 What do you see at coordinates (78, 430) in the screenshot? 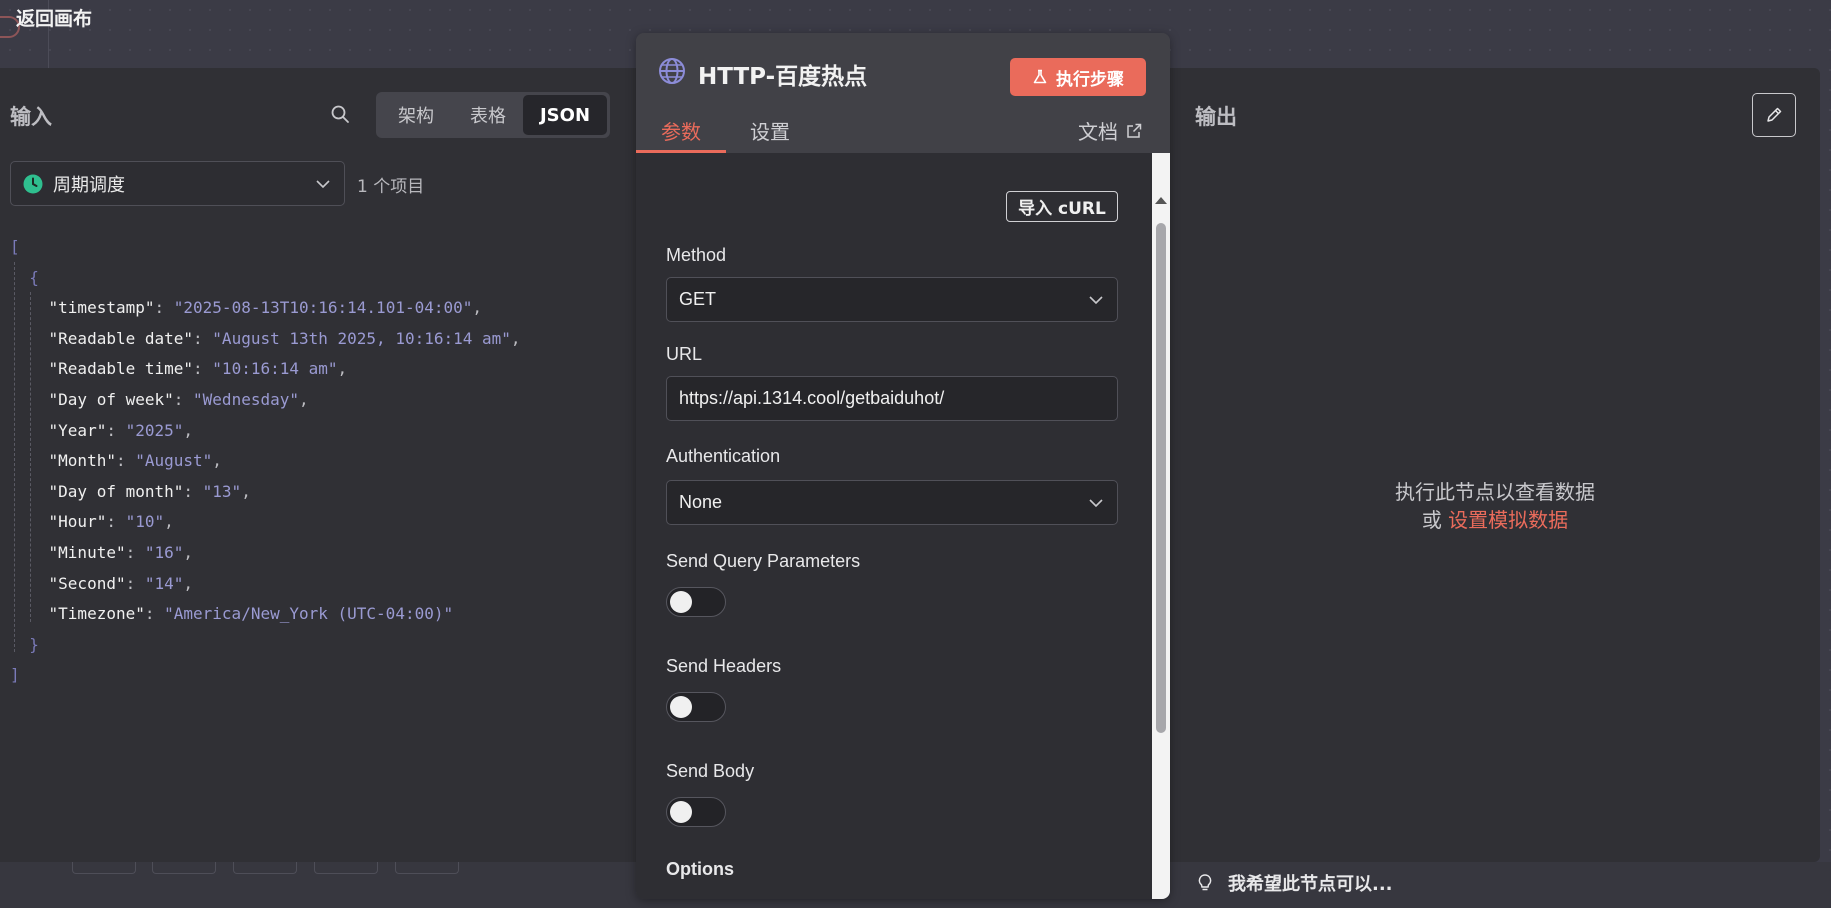
I see `json-key: "Year"` at bounding box center [78, 430].